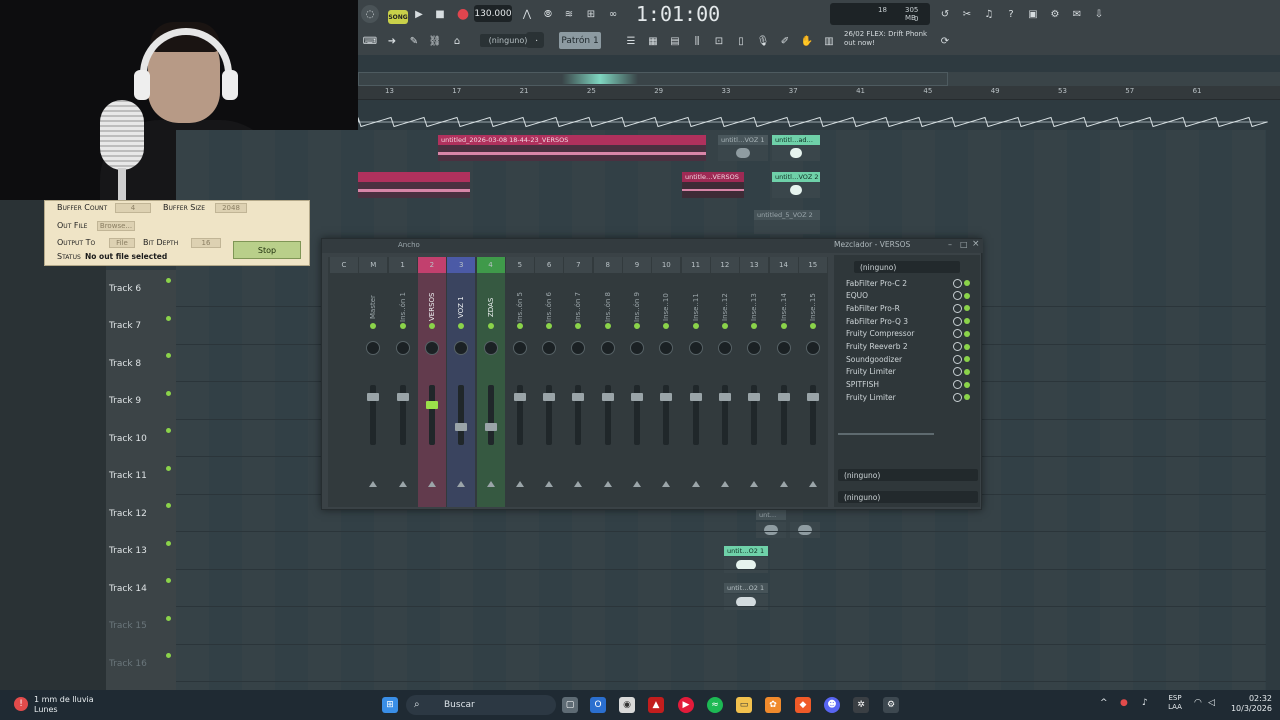  I want to click on download-icon: ⇩, so click(1099, 14).